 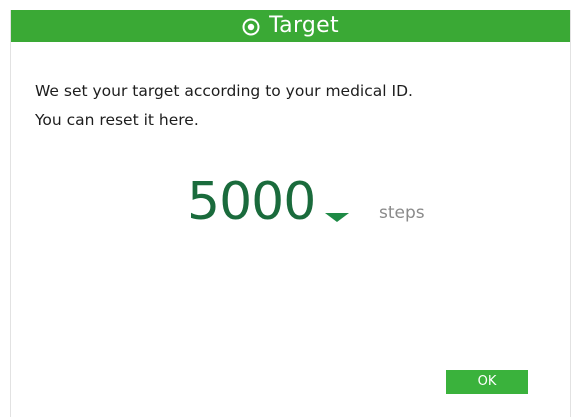 I want to click on target-icon, so click(x=251, y=27).